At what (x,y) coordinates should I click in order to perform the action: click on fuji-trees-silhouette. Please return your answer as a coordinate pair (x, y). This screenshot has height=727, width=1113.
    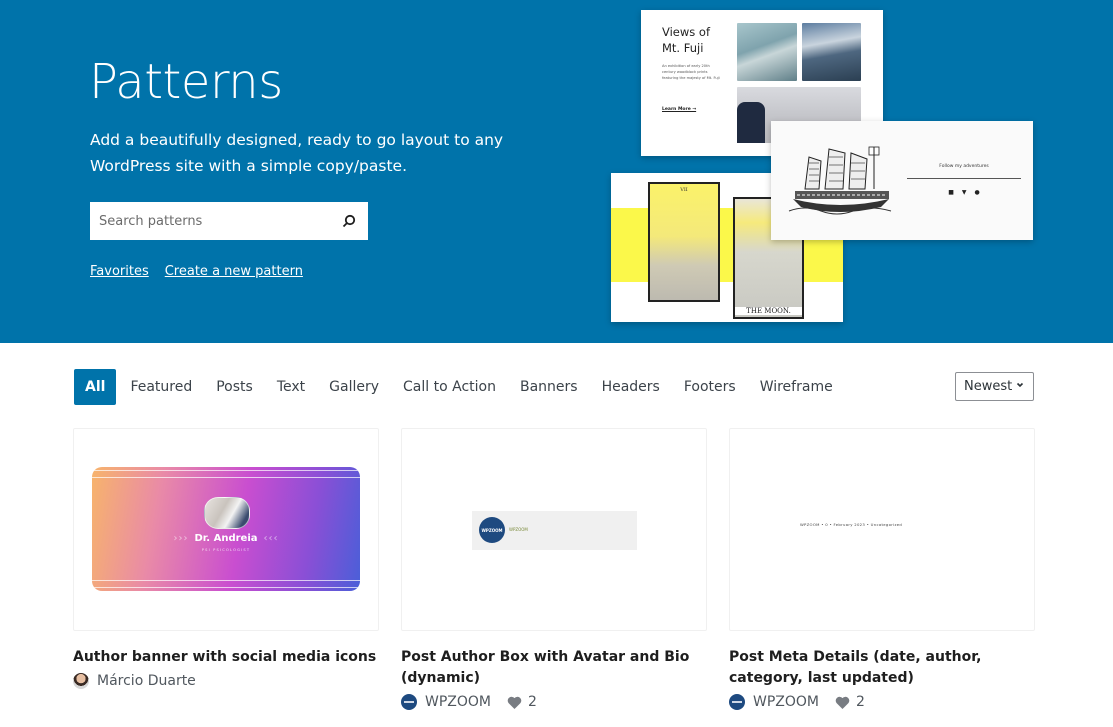
    Looking at the image, I should click on (751, 122).